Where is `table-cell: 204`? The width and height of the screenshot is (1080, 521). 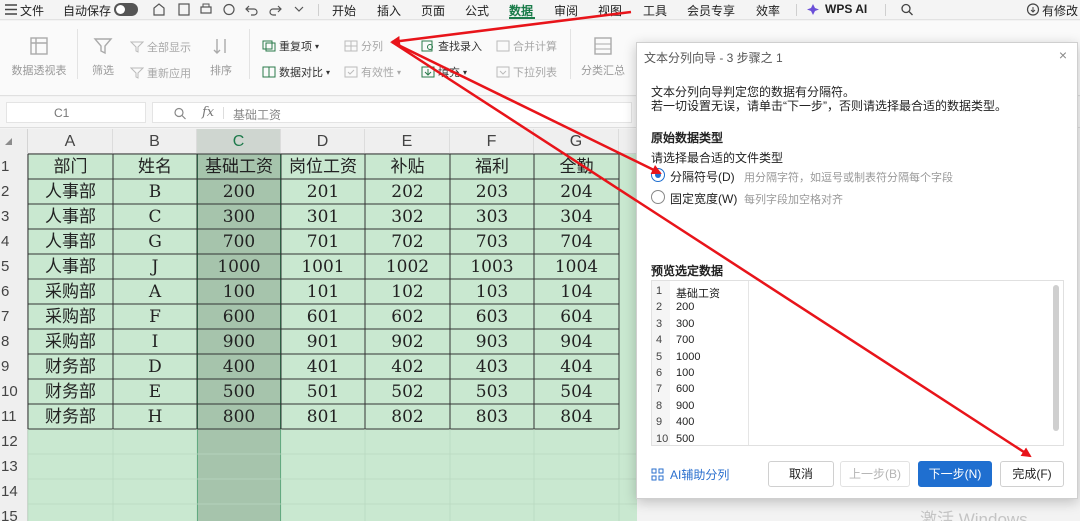
table-cell: 204 is located at coordinates (576, 191).